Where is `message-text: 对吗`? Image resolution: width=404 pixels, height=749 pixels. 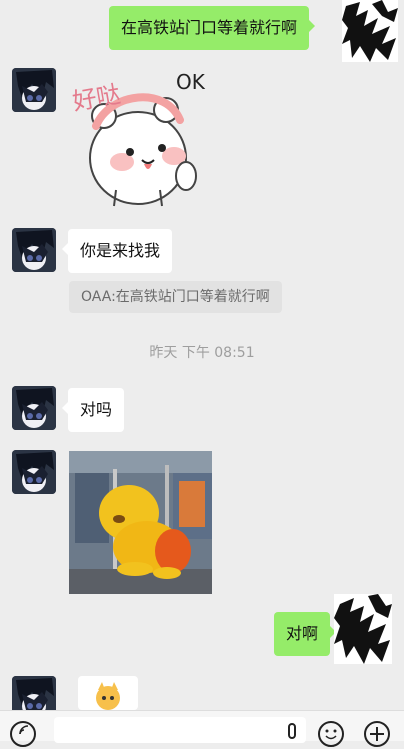 message-text: 对吗 is located at coordinates (96, 409).